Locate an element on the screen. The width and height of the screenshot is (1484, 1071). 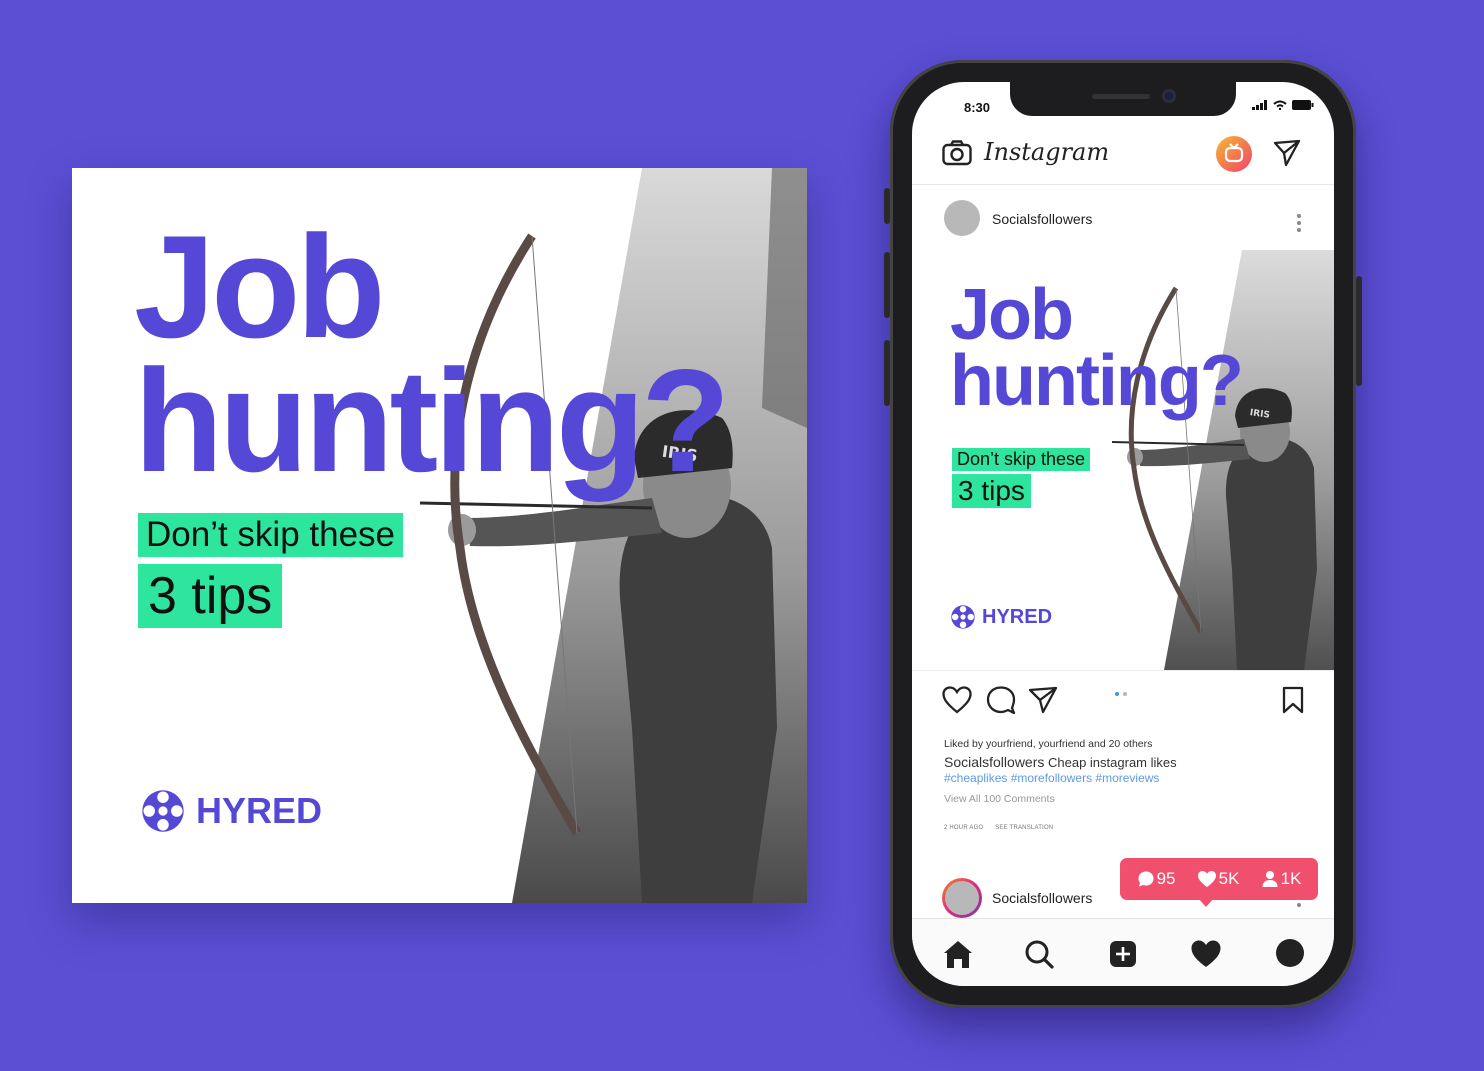
view-all-comments-link: View All 100 Comments is located at coordinates (1129, 799).